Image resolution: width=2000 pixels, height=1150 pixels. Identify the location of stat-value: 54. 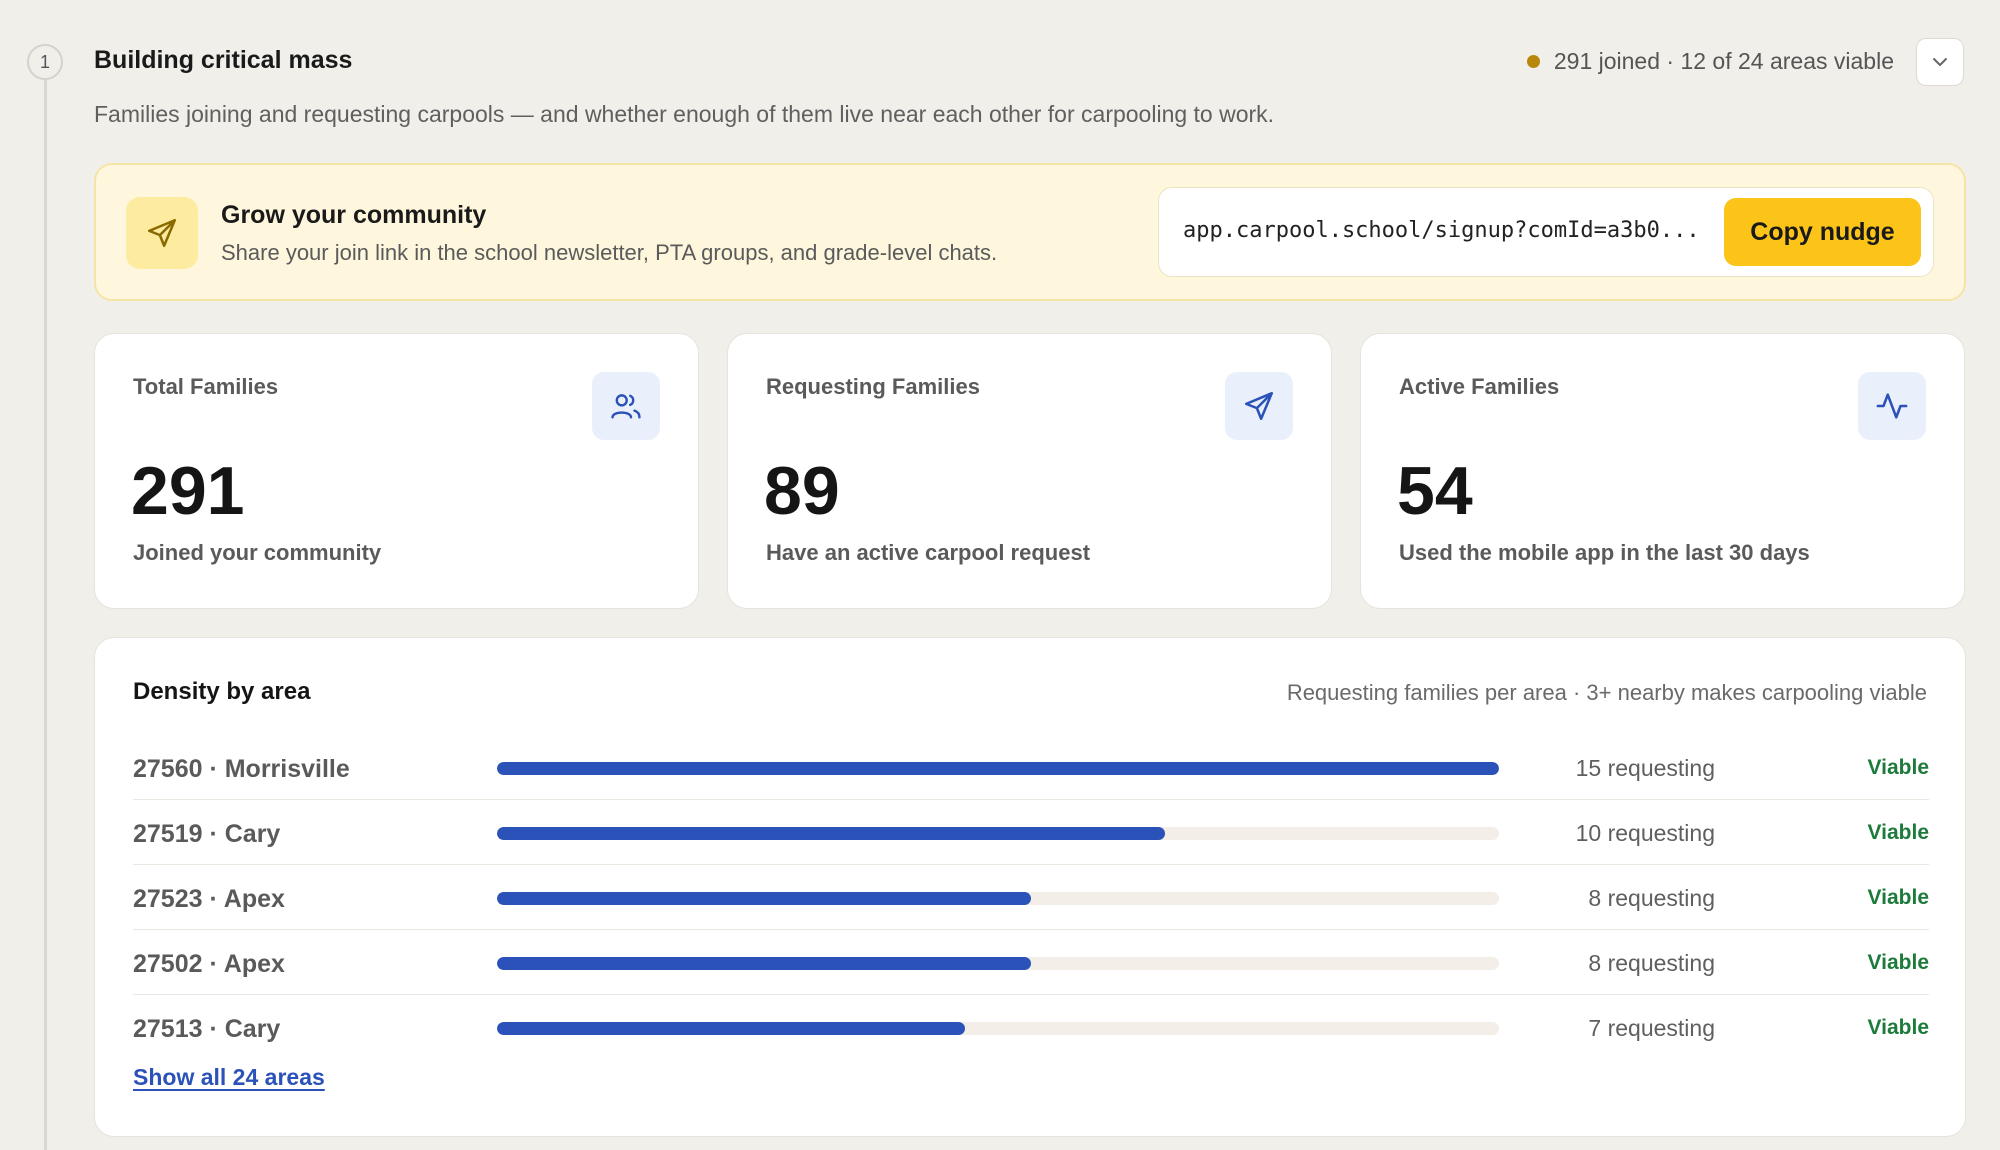
(1435, 491).